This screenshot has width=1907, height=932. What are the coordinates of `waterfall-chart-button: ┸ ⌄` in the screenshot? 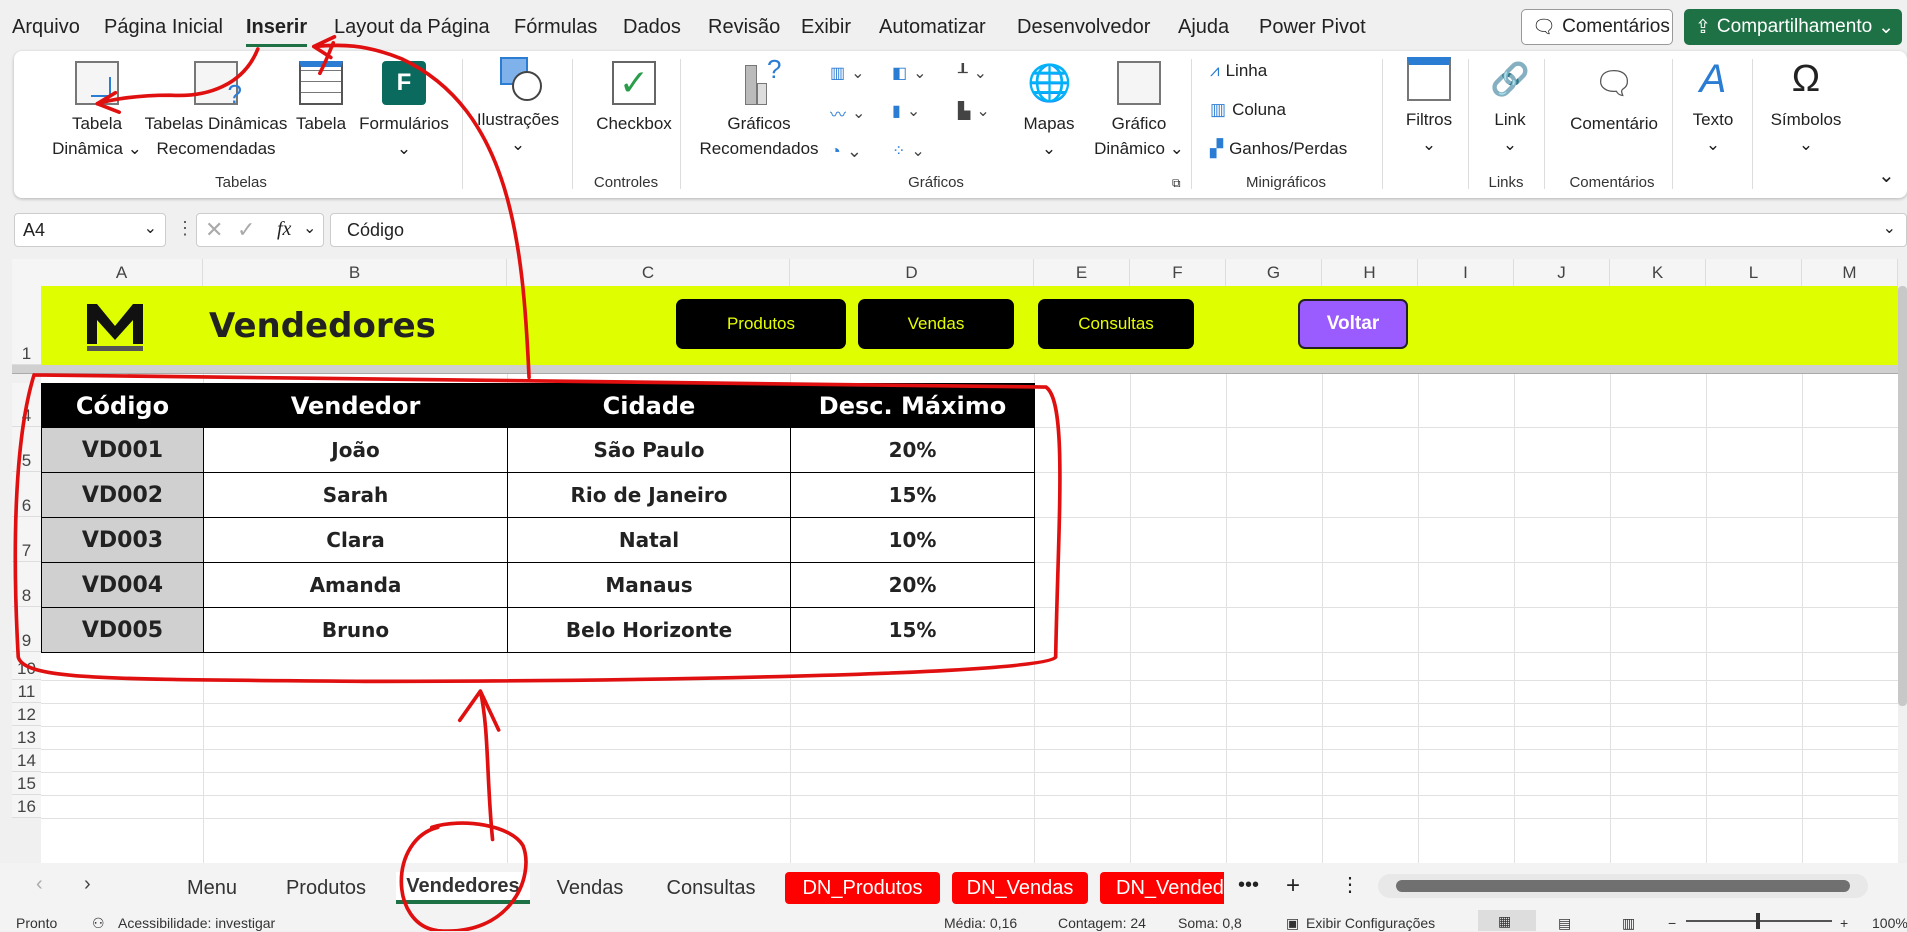 It's located at (972, 73).